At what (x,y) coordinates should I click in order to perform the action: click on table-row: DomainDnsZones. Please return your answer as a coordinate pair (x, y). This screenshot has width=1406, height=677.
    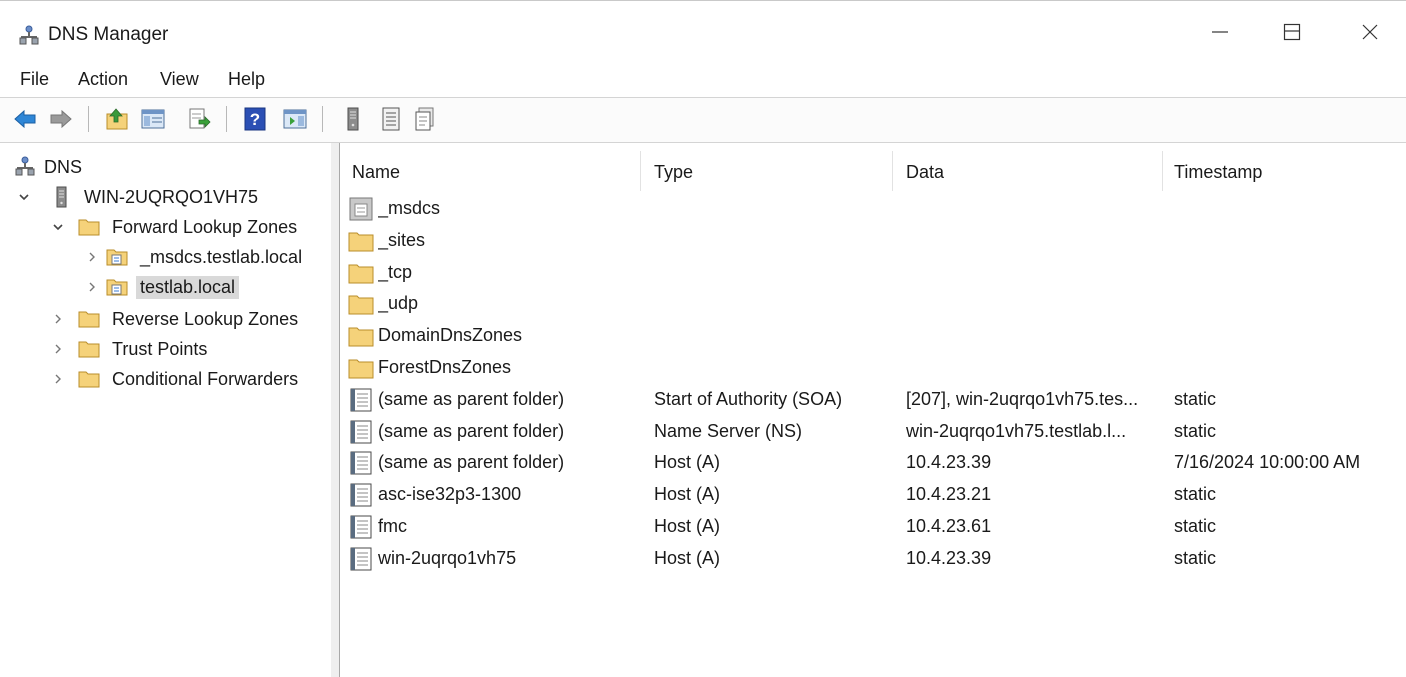
    Looking at the image, I should click on (873, 336).